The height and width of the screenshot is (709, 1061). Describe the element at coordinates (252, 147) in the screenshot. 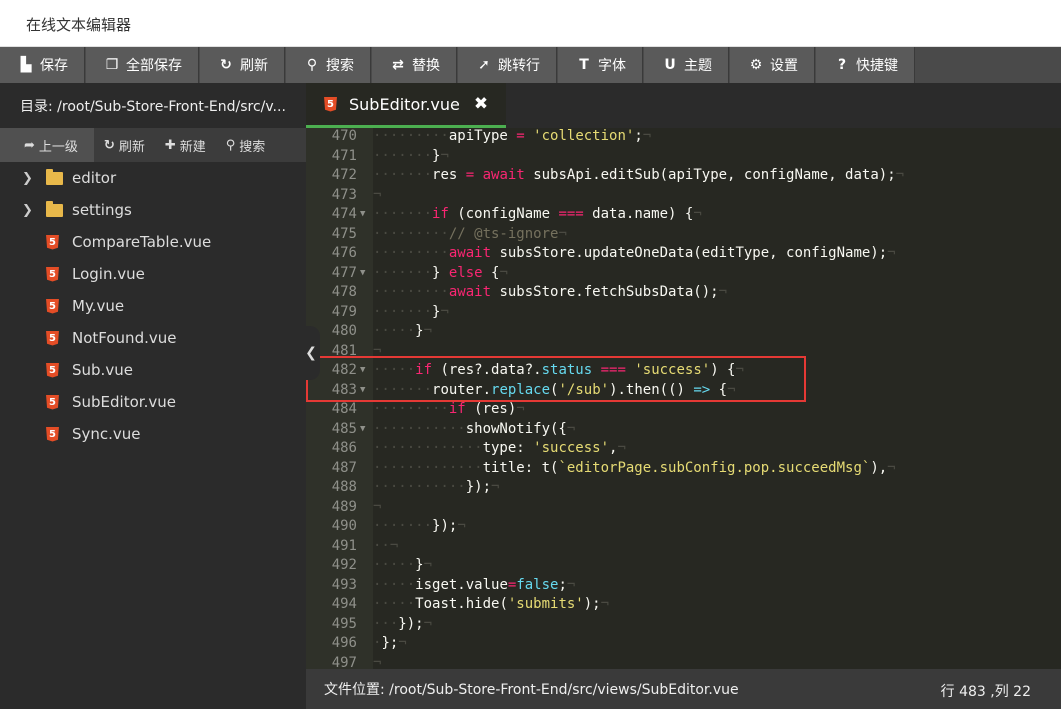

I see `sidebar-tool-label: 搜索` at that location.